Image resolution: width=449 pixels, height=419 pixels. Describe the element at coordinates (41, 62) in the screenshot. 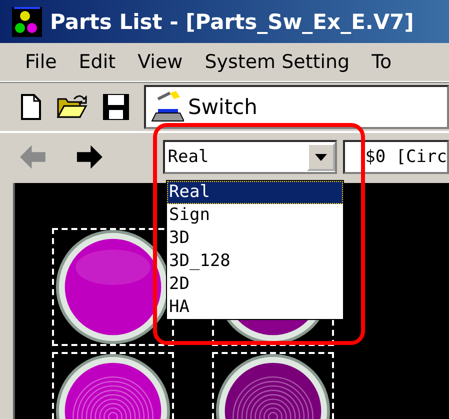

I see `menu-item: File` at that location.